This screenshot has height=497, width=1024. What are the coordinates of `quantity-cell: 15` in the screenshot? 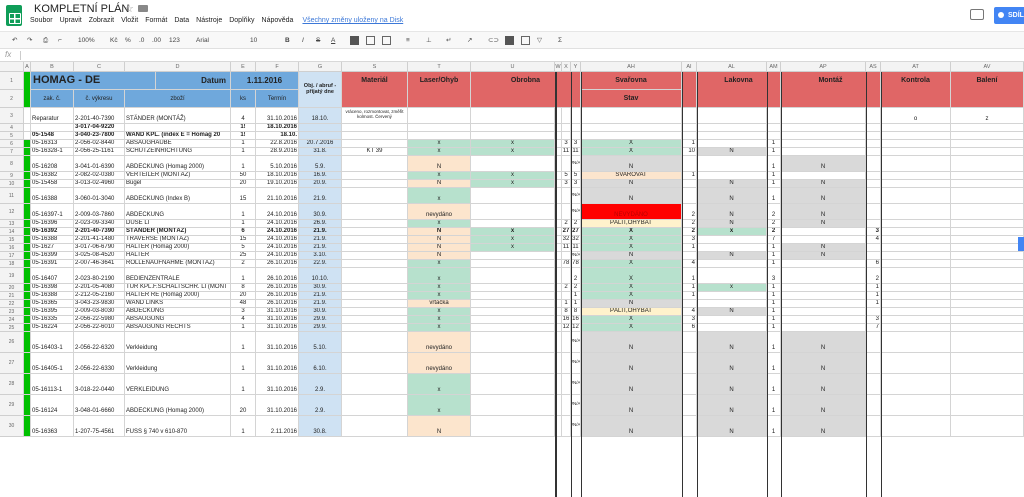 It's located at (243, 240).